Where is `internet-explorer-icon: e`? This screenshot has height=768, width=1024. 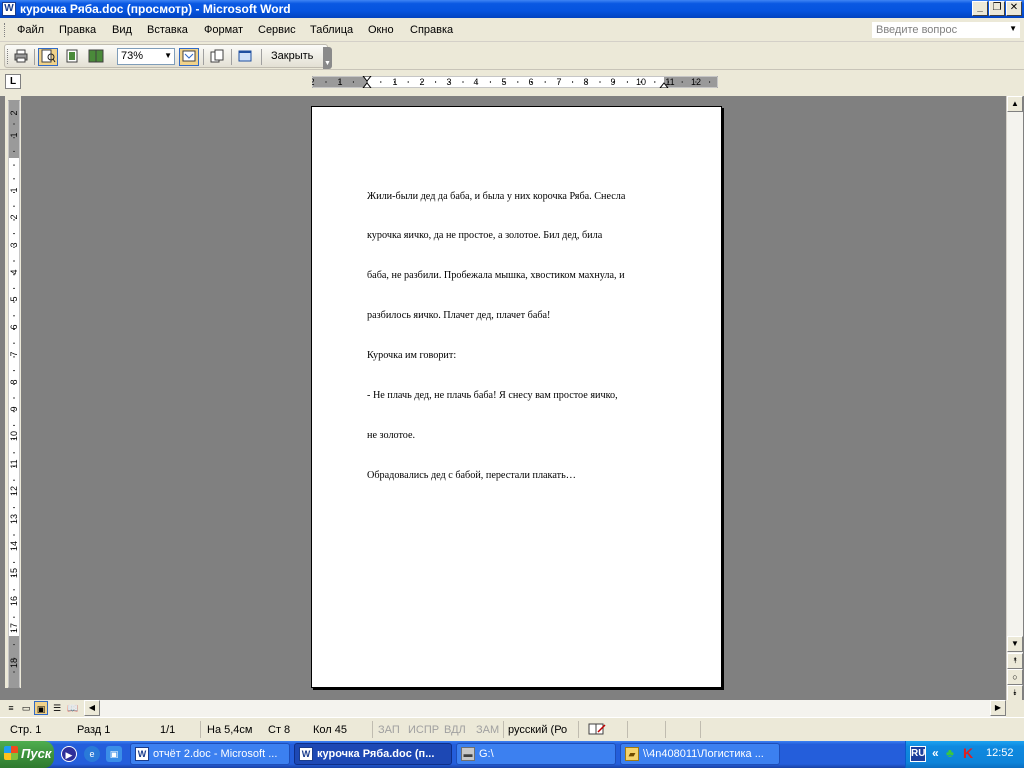 internet-explorer-icon: e is located at coordinates (92, 754).